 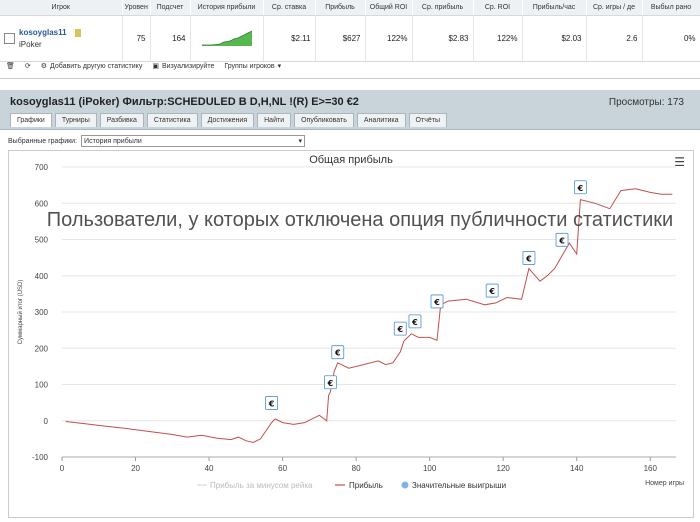 I want to click on col-header-level: Уровен, so click(x=136, y=8).